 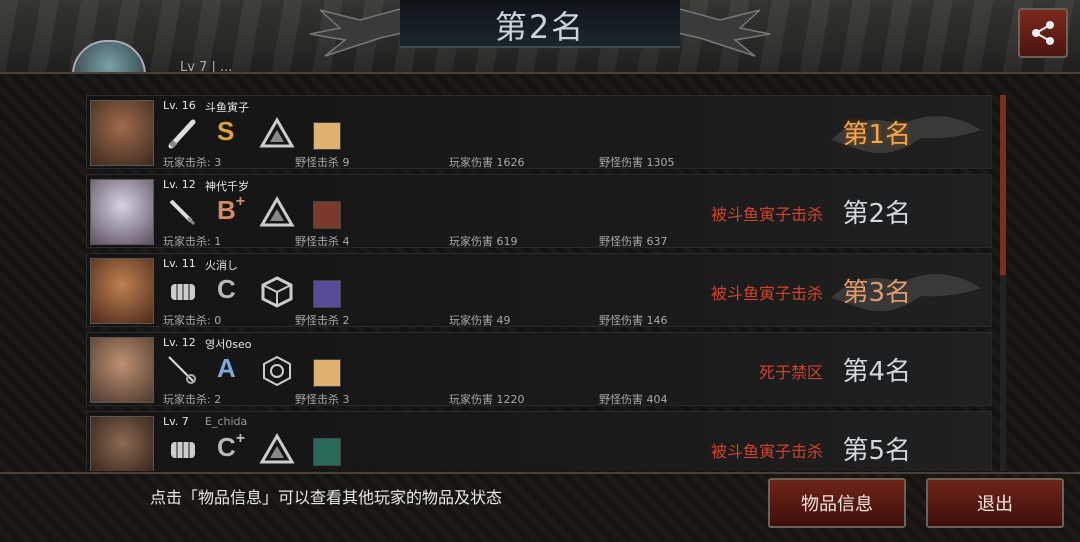 What do you see at coordinates (876, 135) in the screenshot?
I see `rank-label: 第1名` at bounding box center [876, 135].